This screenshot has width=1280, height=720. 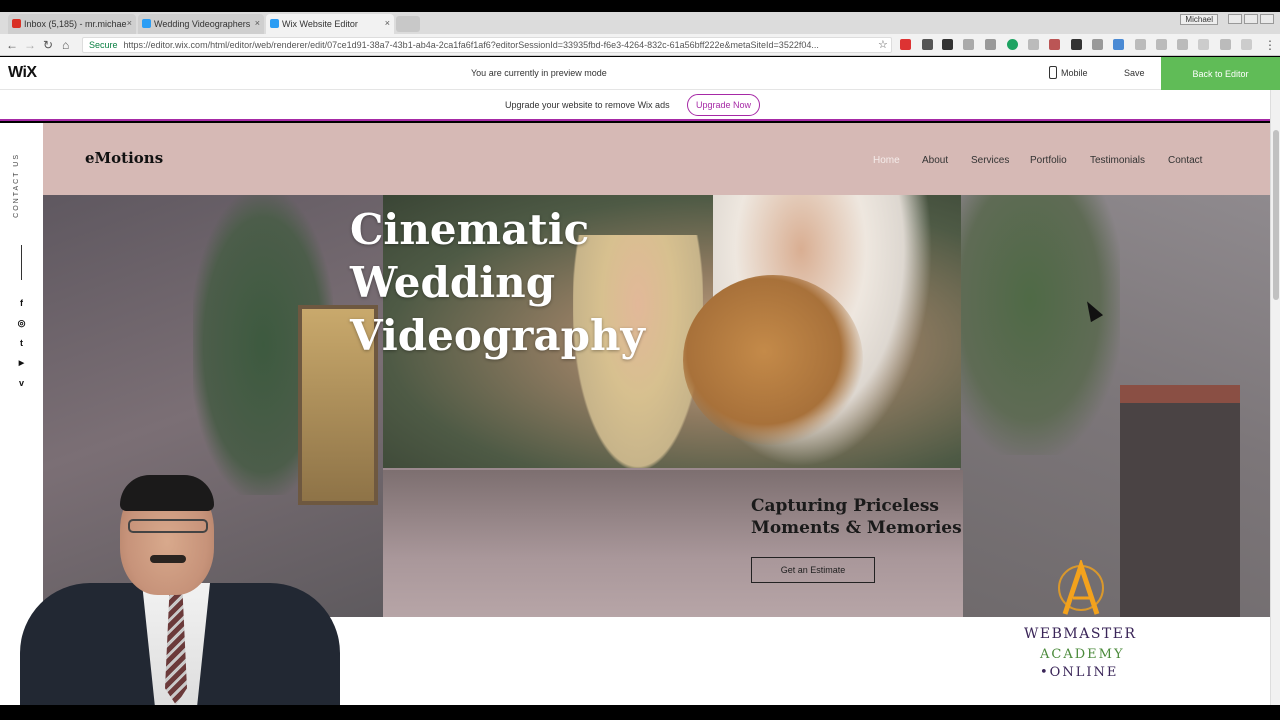 I want to click on academy-logo-icon, so click(x=1081, y=587).